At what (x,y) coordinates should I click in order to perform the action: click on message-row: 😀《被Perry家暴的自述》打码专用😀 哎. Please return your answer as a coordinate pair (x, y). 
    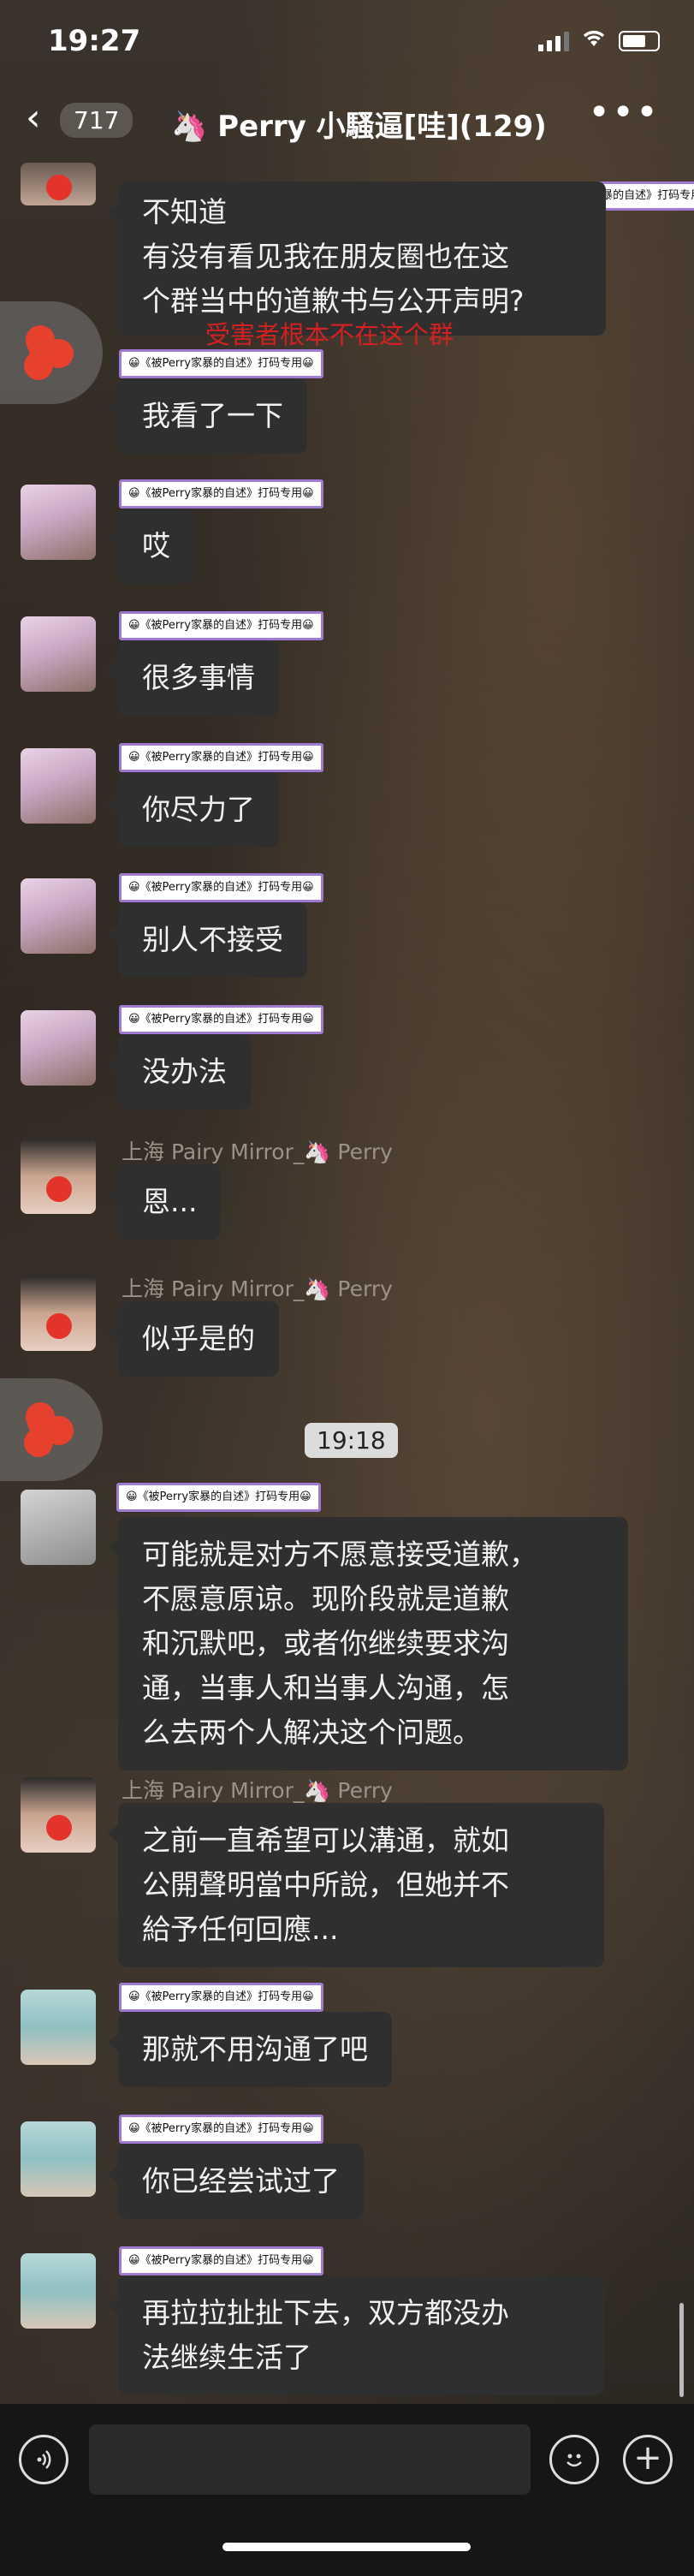
    Looking at the image, I should click on (346, 535).